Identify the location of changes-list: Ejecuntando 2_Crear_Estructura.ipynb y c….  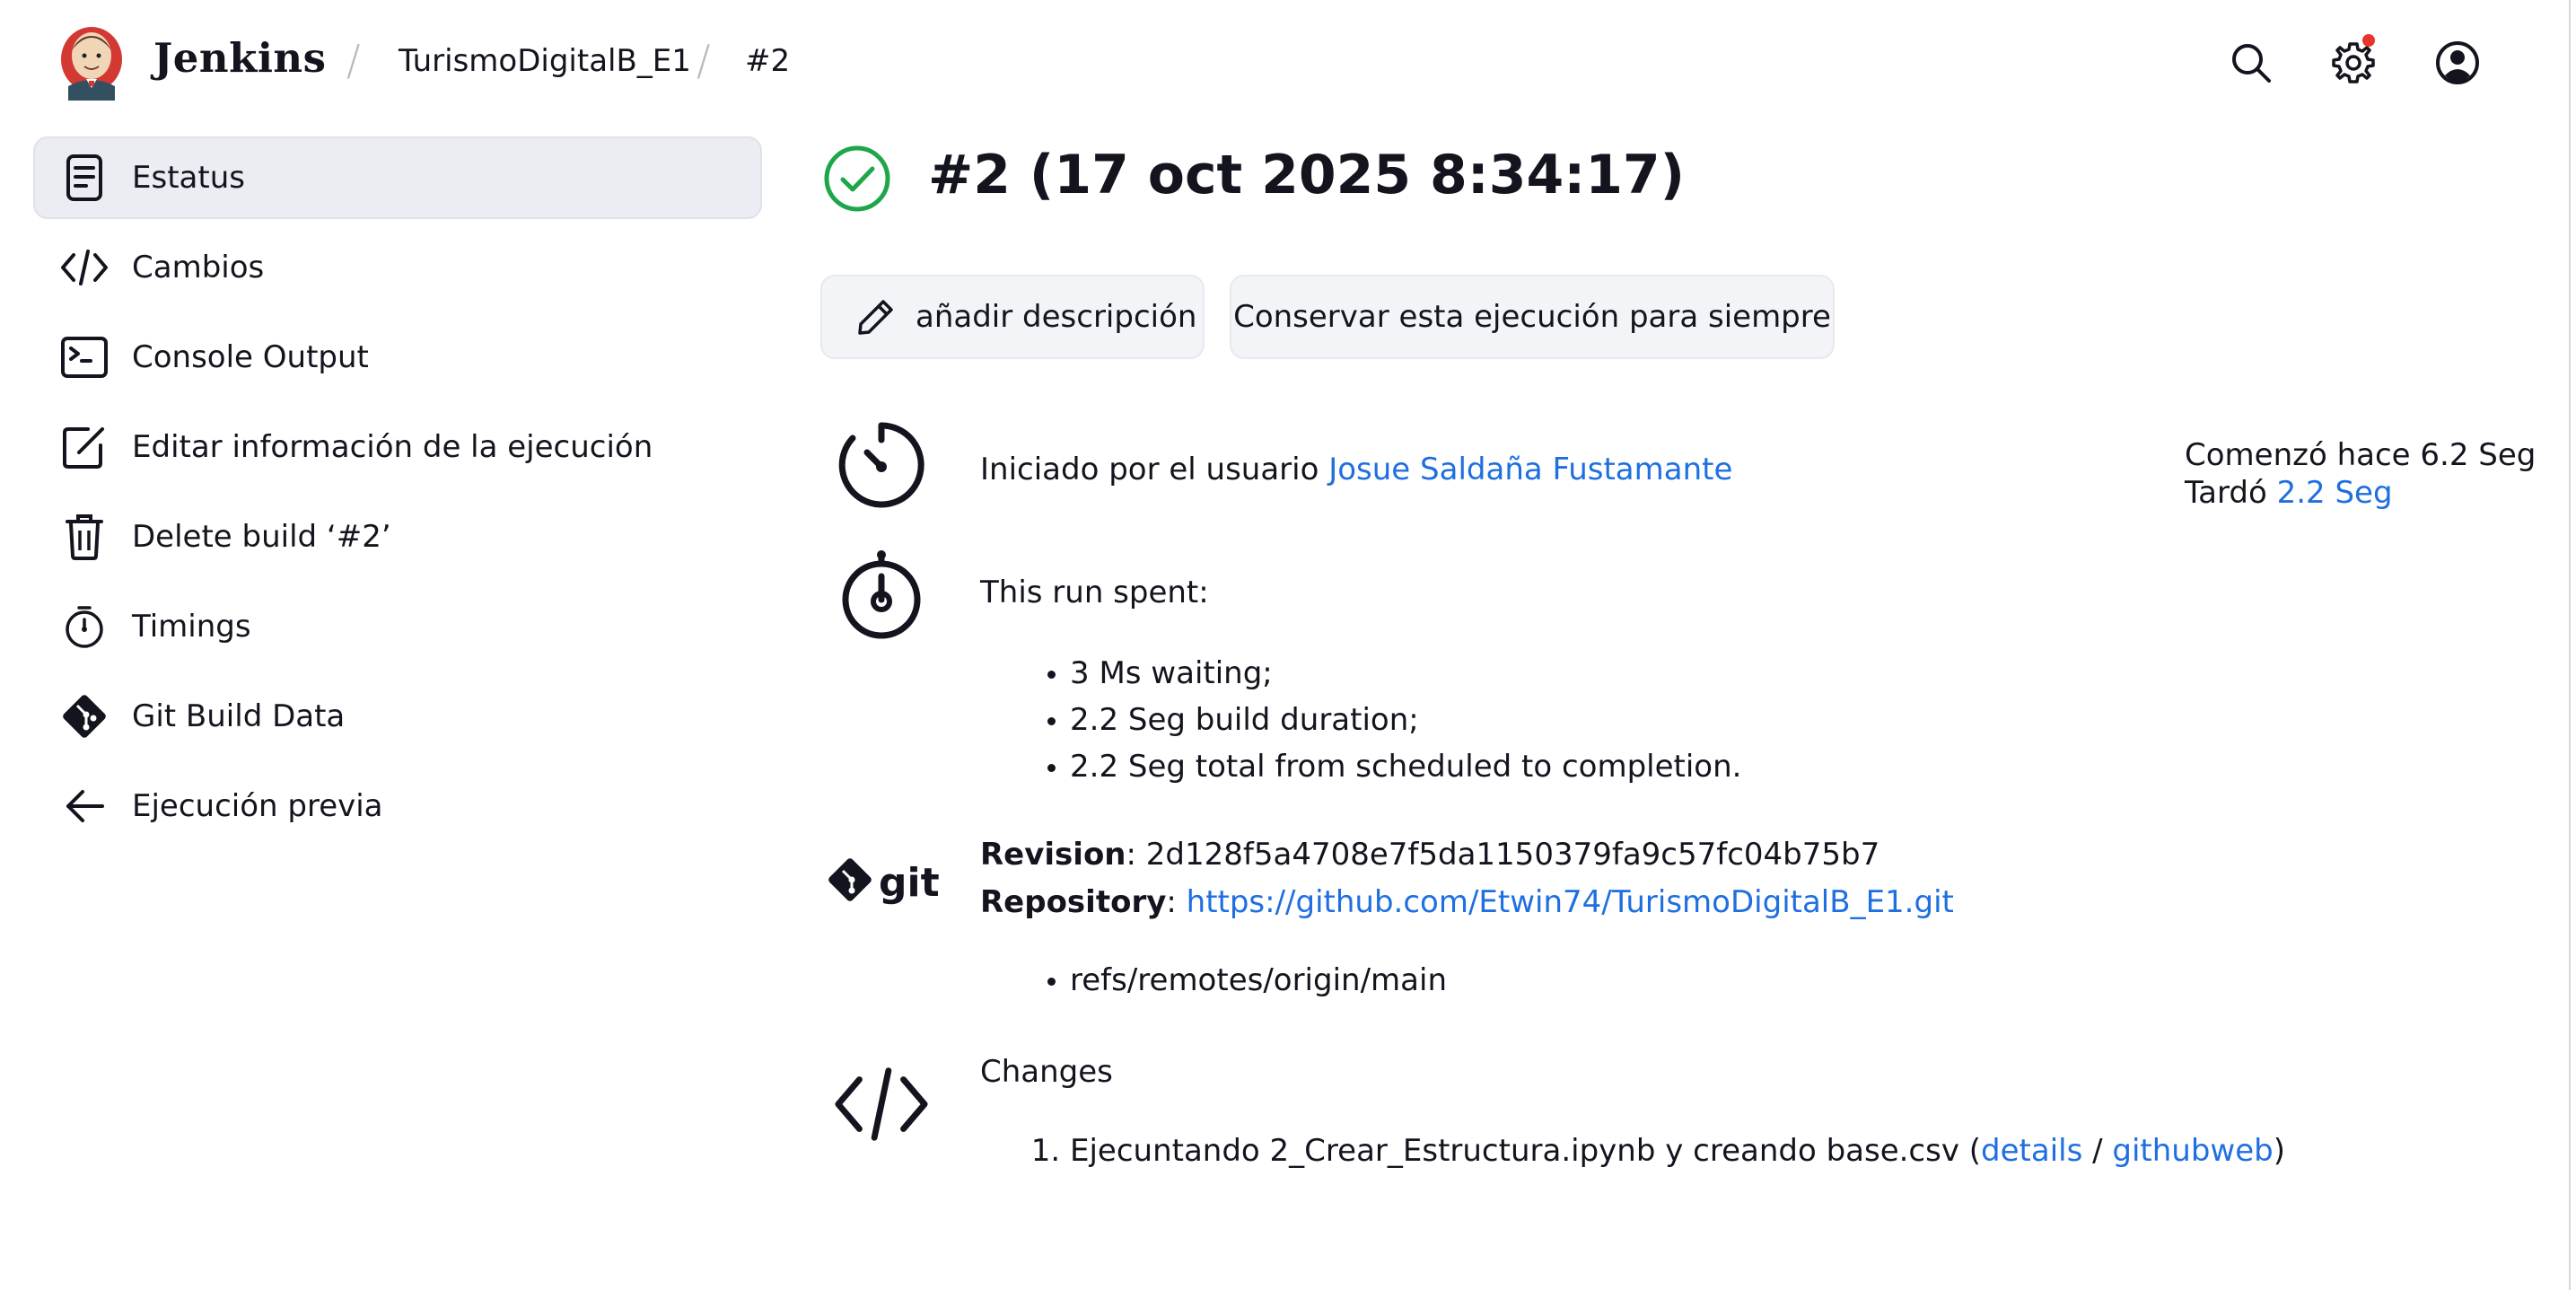
(1659, 1151).